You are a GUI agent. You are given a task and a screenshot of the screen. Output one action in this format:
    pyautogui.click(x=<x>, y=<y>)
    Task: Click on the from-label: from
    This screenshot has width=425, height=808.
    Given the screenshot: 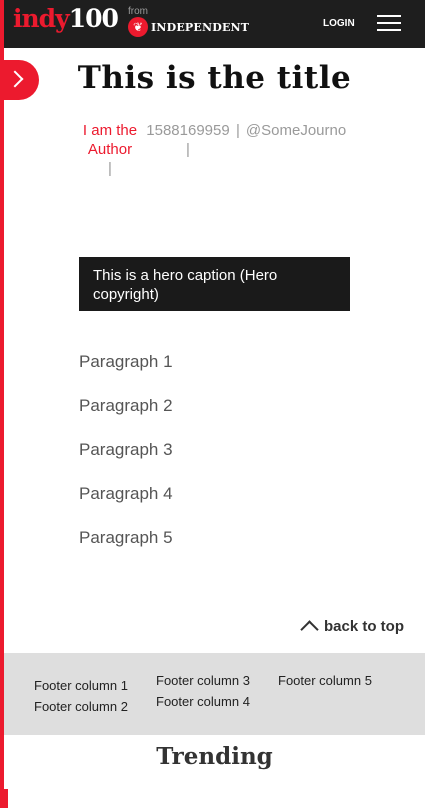 What is the action you would take?
    pyautogui.click(x=138, y=11)
    